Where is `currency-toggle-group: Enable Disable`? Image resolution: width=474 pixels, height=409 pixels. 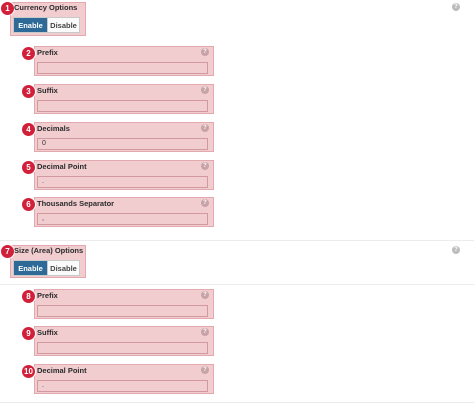 currency-toggle-group: Enable Disable is located at coordinates (46, 25).